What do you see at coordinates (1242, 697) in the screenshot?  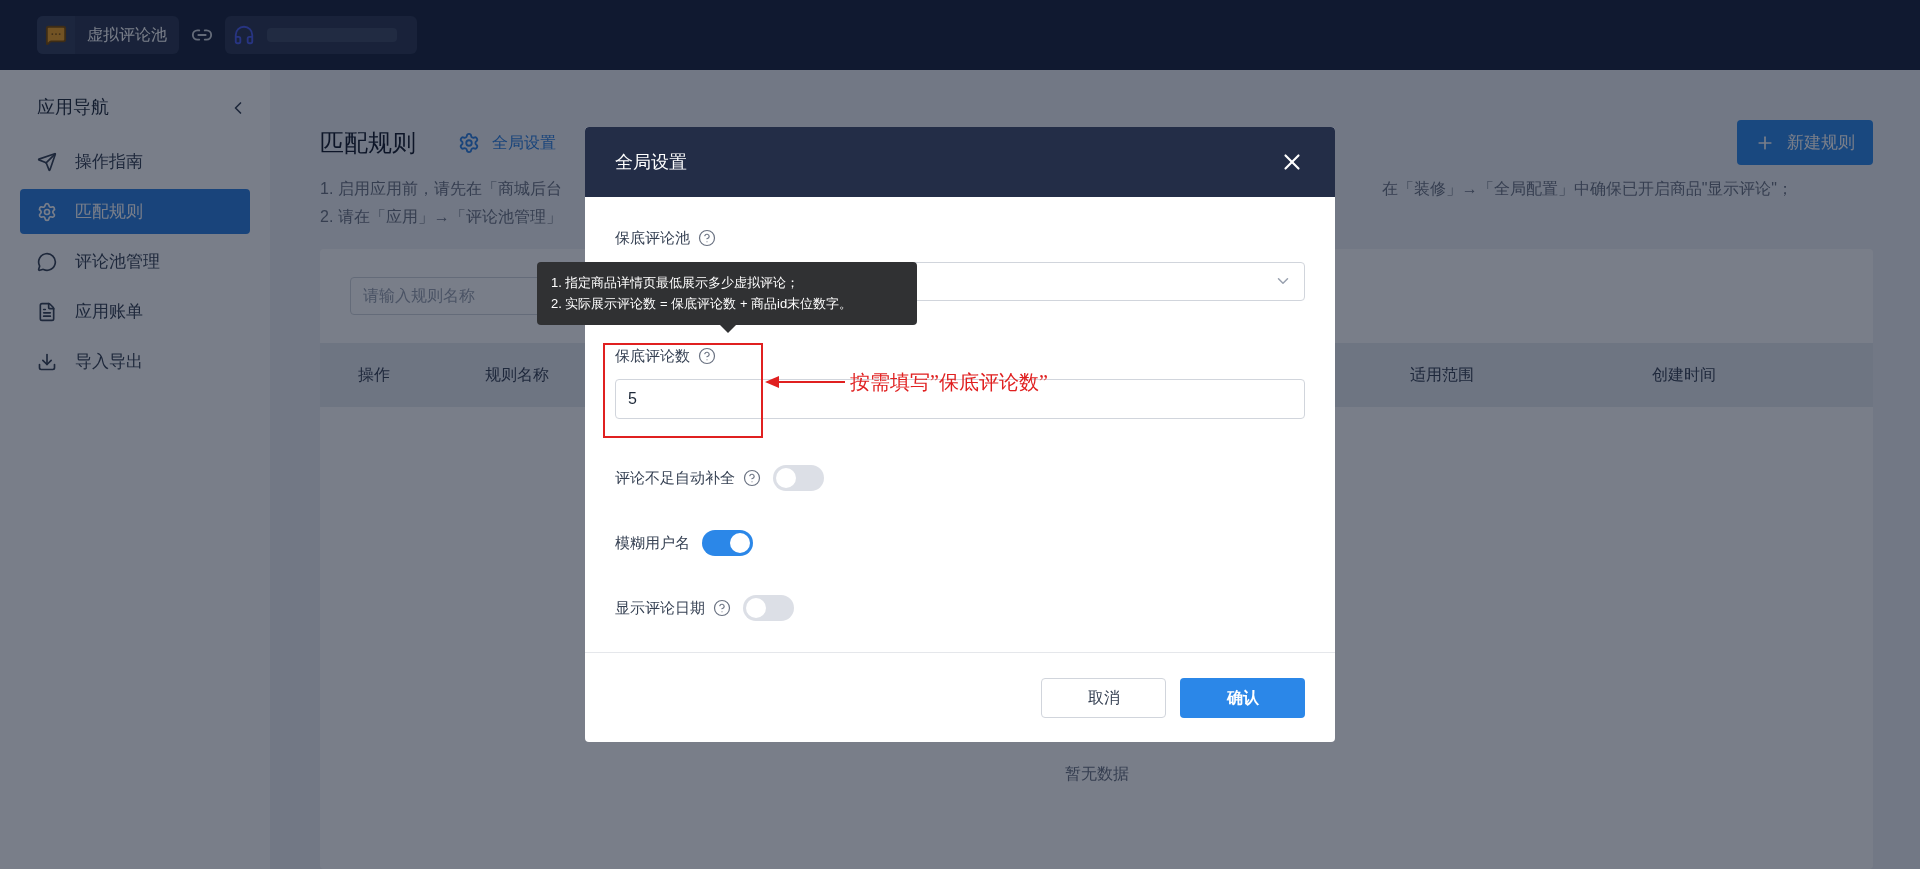 I see `confirm-button: 确认` at bounding box center [1242, 697].